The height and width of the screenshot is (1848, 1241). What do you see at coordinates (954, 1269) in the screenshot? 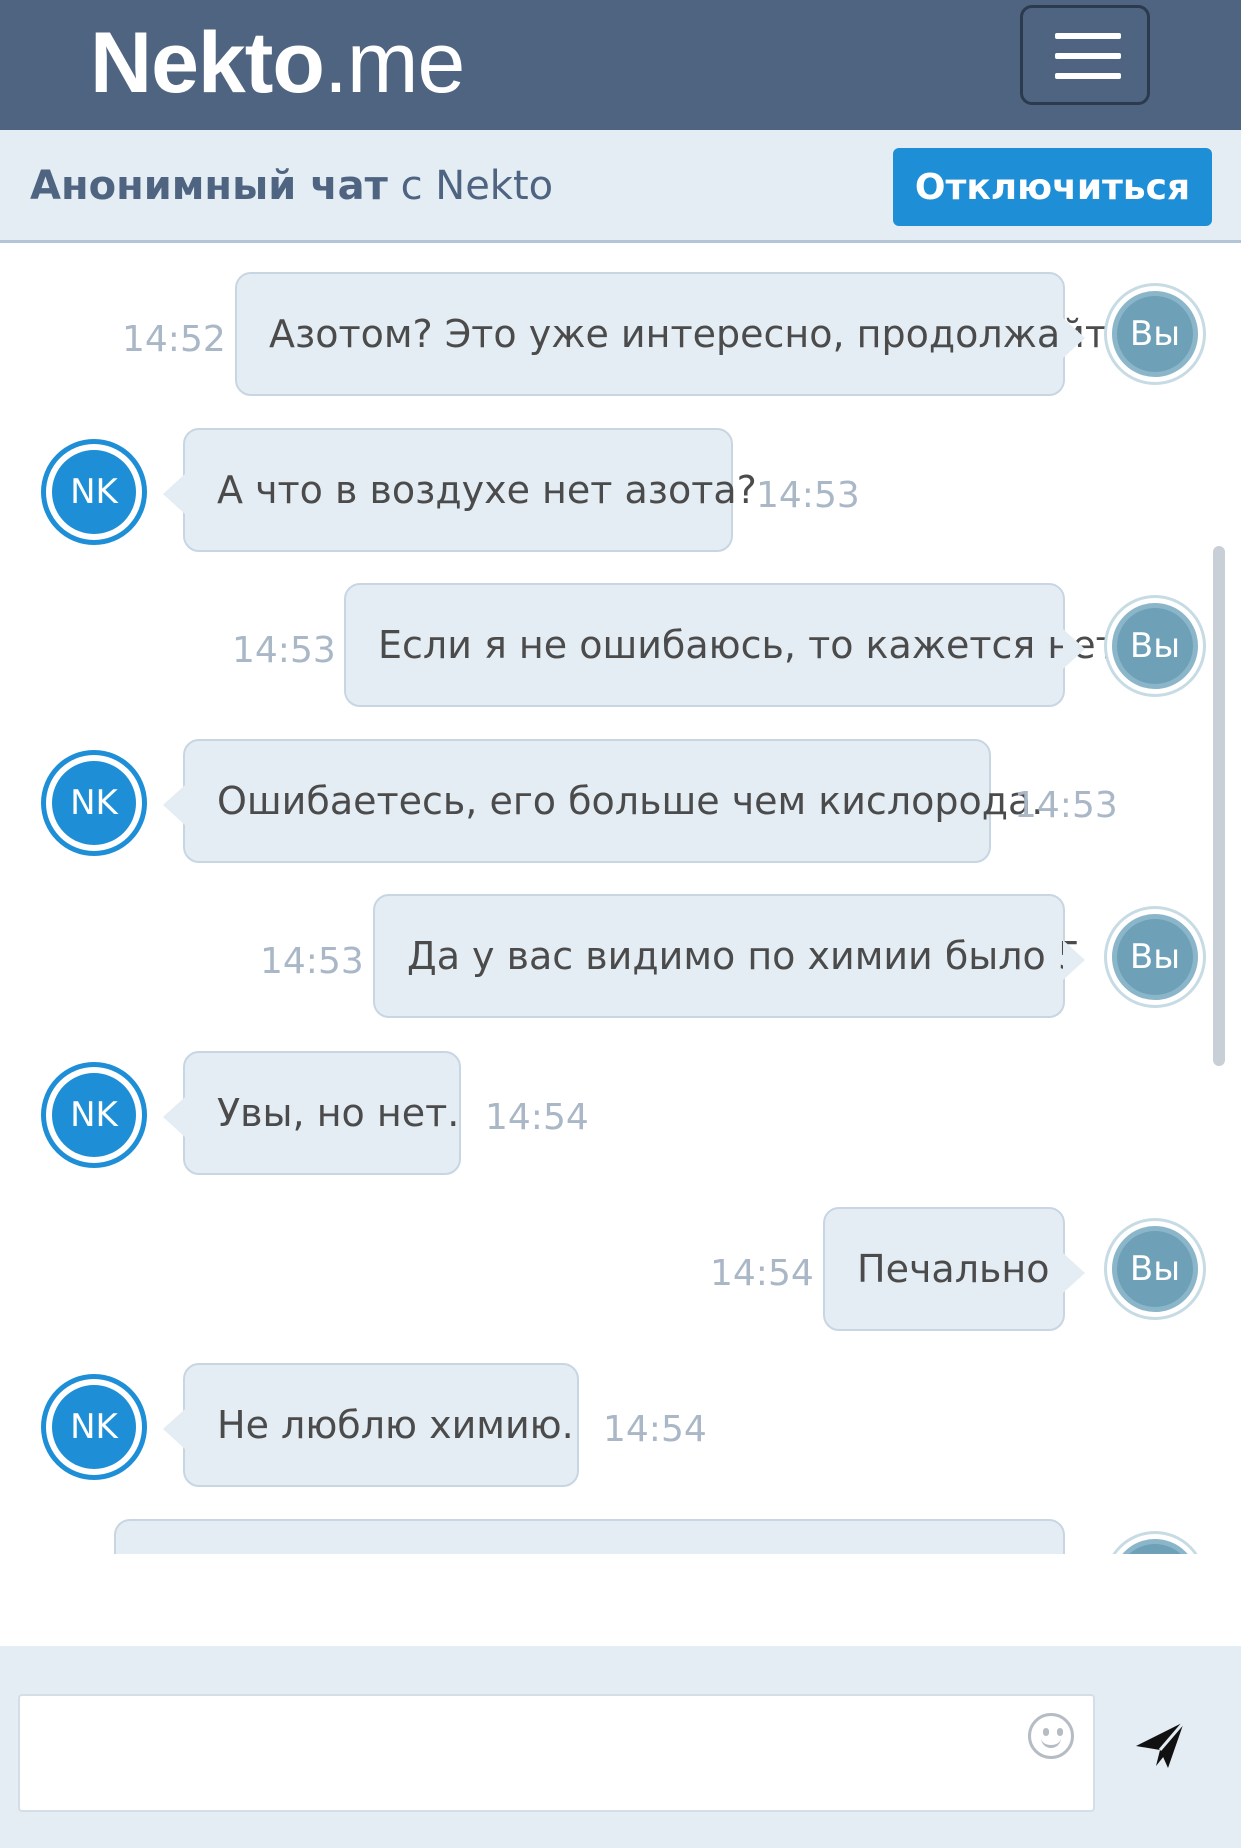
I see `message-bubble-mine: Печально` at bounding box center [954, 1269].